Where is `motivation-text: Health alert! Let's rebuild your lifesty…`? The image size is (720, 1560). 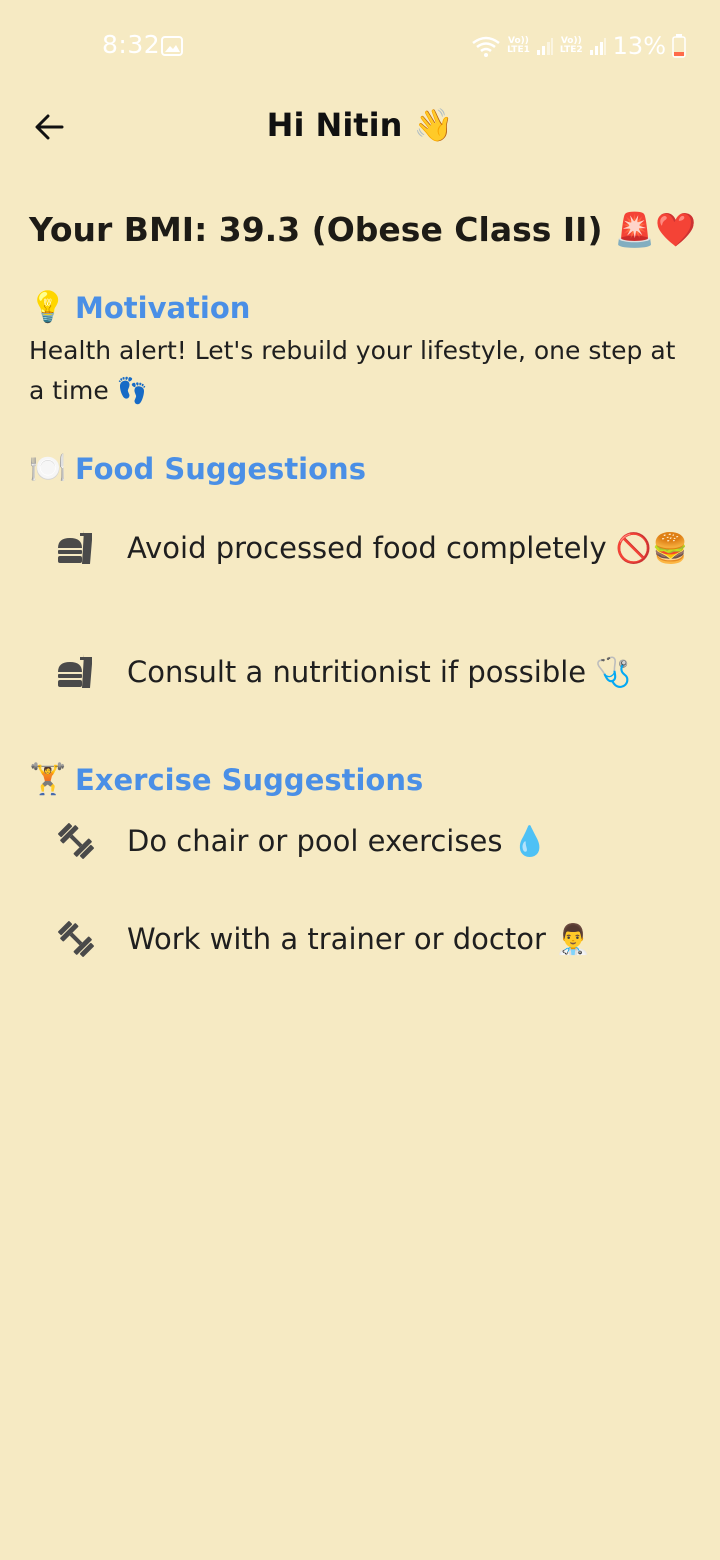
motivation-text: Health alert! Let's rebuild your lifesty… is located at coordinates (352, 370).